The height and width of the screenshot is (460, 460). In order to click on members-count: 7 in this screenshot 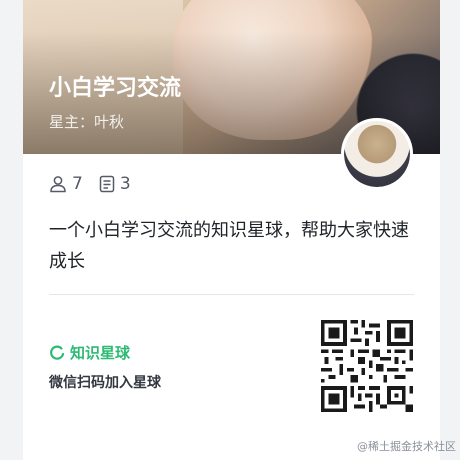, I will do `click(77, 184)`.